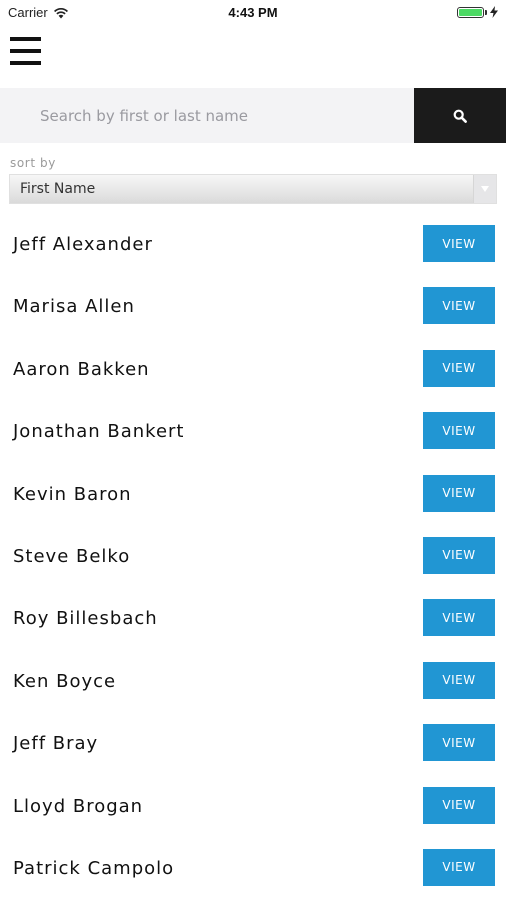  I want to click on sort-select: First Name, so click(253, 189).